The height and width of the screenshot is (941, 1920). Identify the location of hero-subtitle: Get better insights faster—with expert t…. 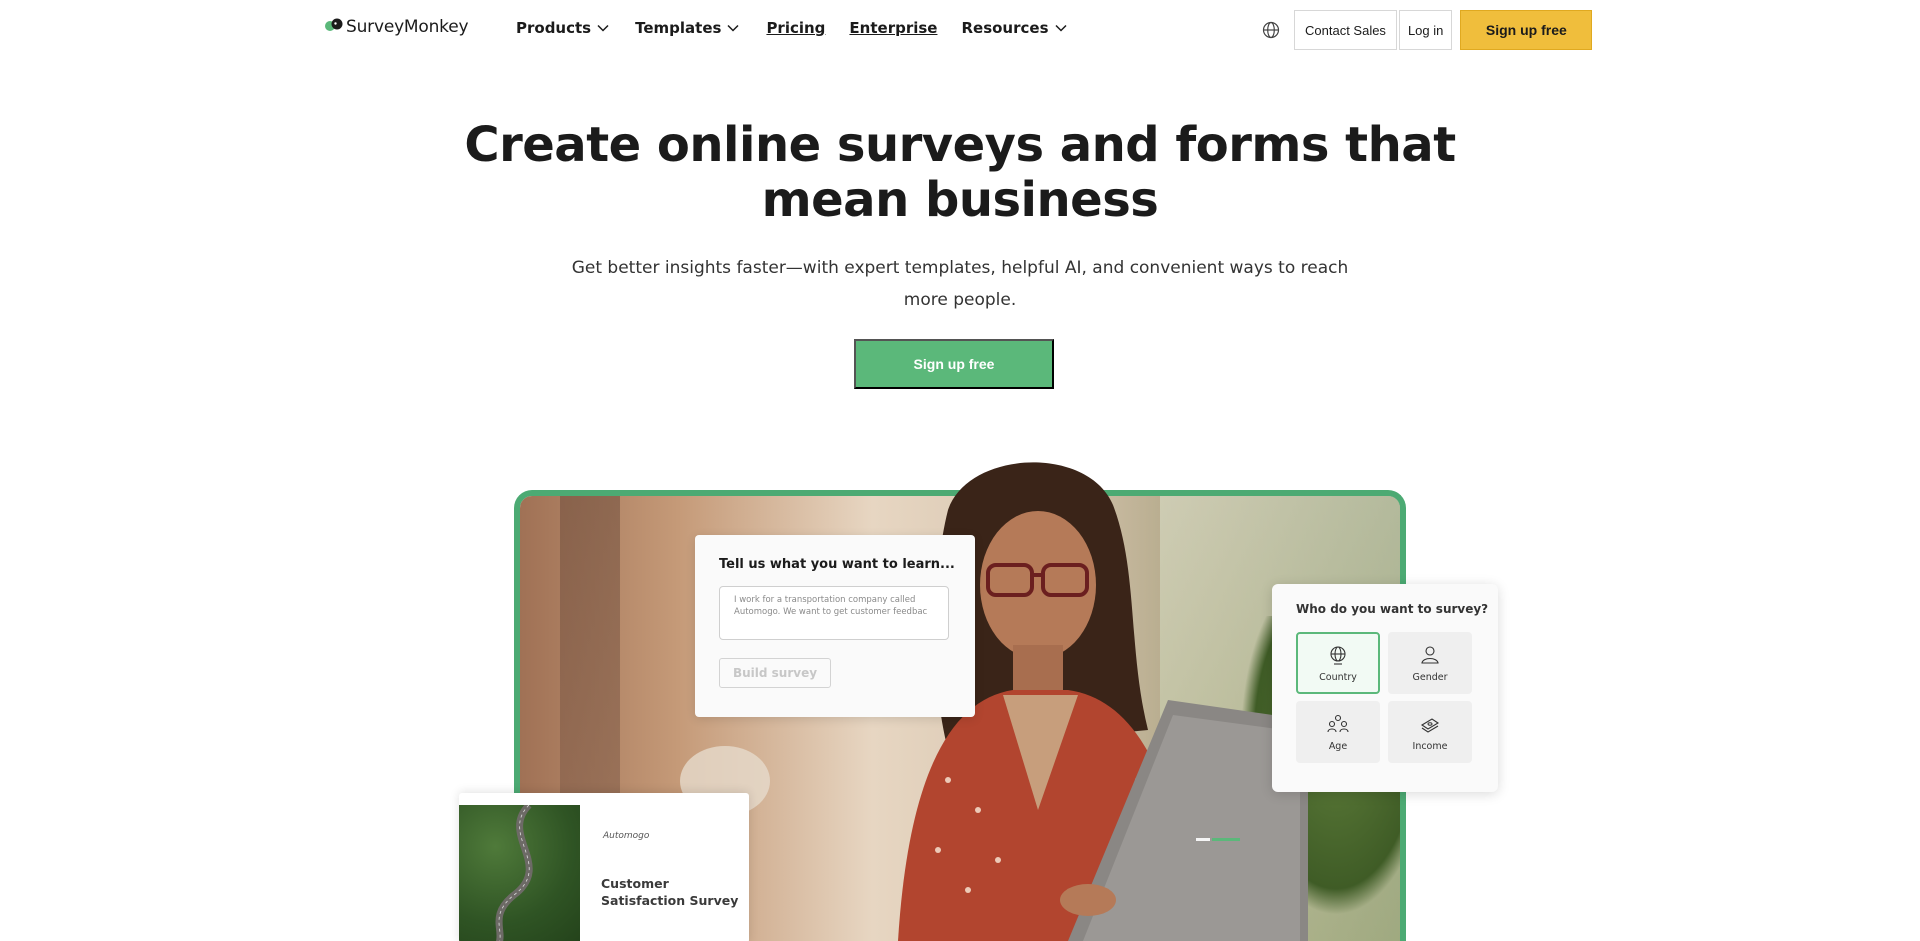
(960, 284).